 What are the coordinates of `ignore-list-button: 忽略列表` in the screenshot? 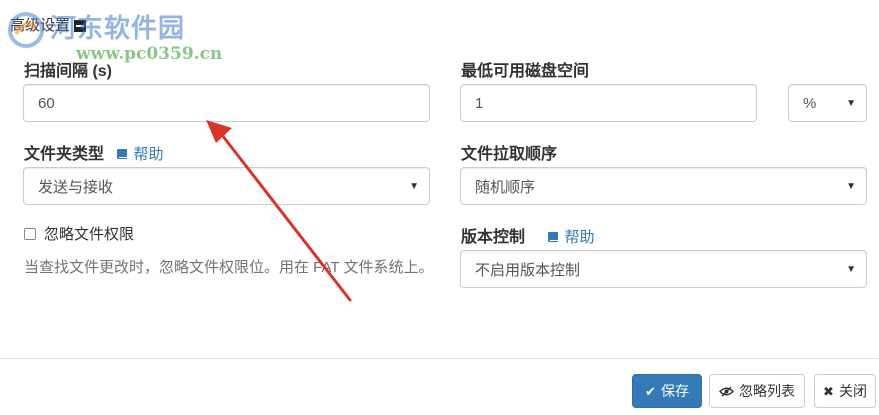 It's located at (757, 391).